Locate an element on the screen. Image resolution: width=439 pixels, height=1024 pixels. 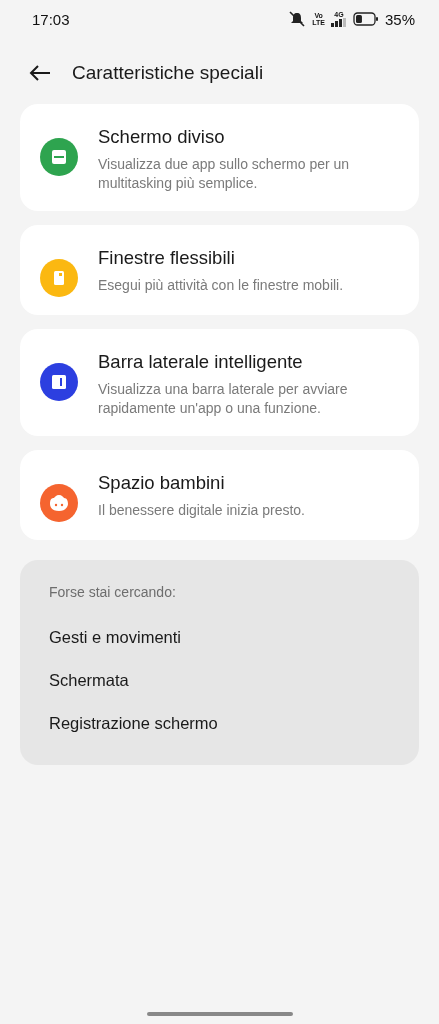
feature-description: Visualizza una barra laterale per avviare rapidamente un'app o una funzione. is located at coordinates (223, 399).